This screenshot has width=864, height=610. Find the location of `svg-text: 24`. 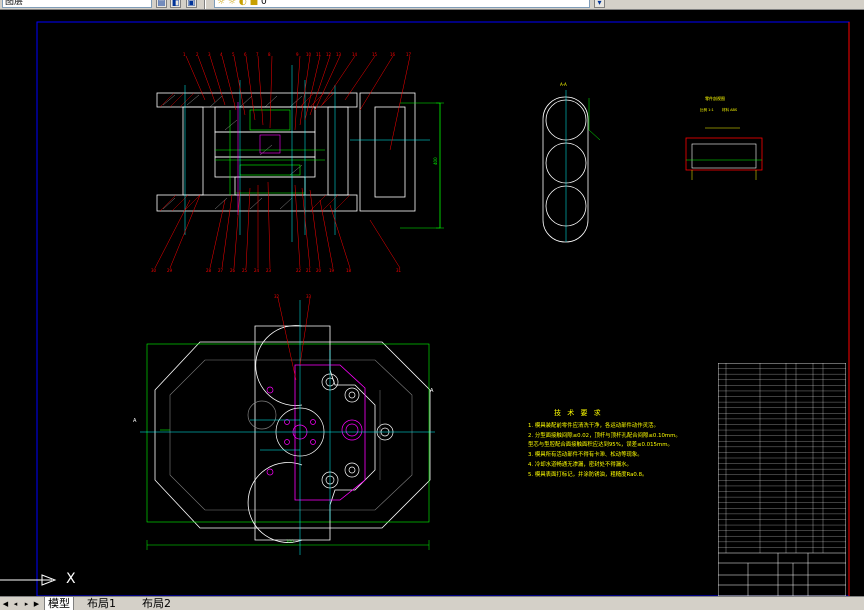

svg-text: 24 is located at coordinates (257, 270).